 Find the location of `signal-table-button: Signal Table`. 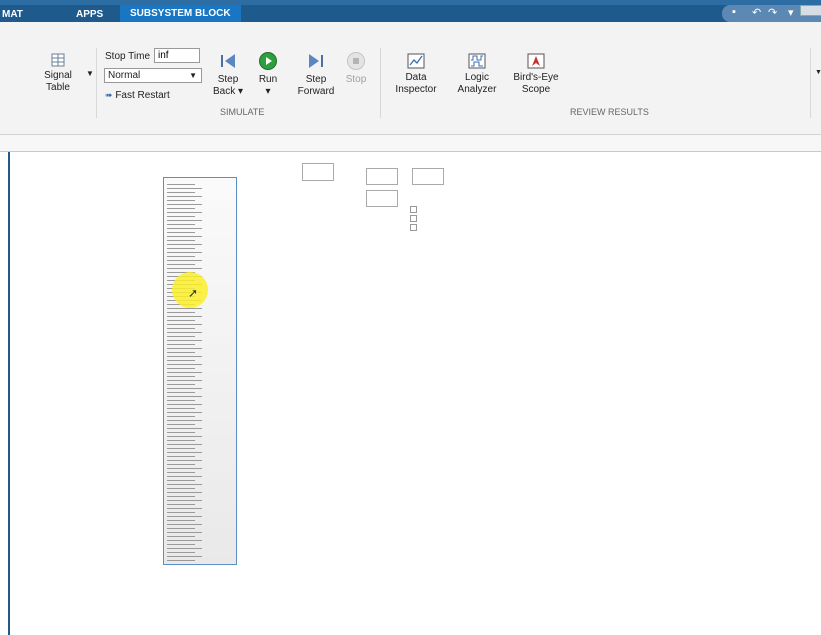

signal-table-button: Signal Table is located at coordinates (58, 73).